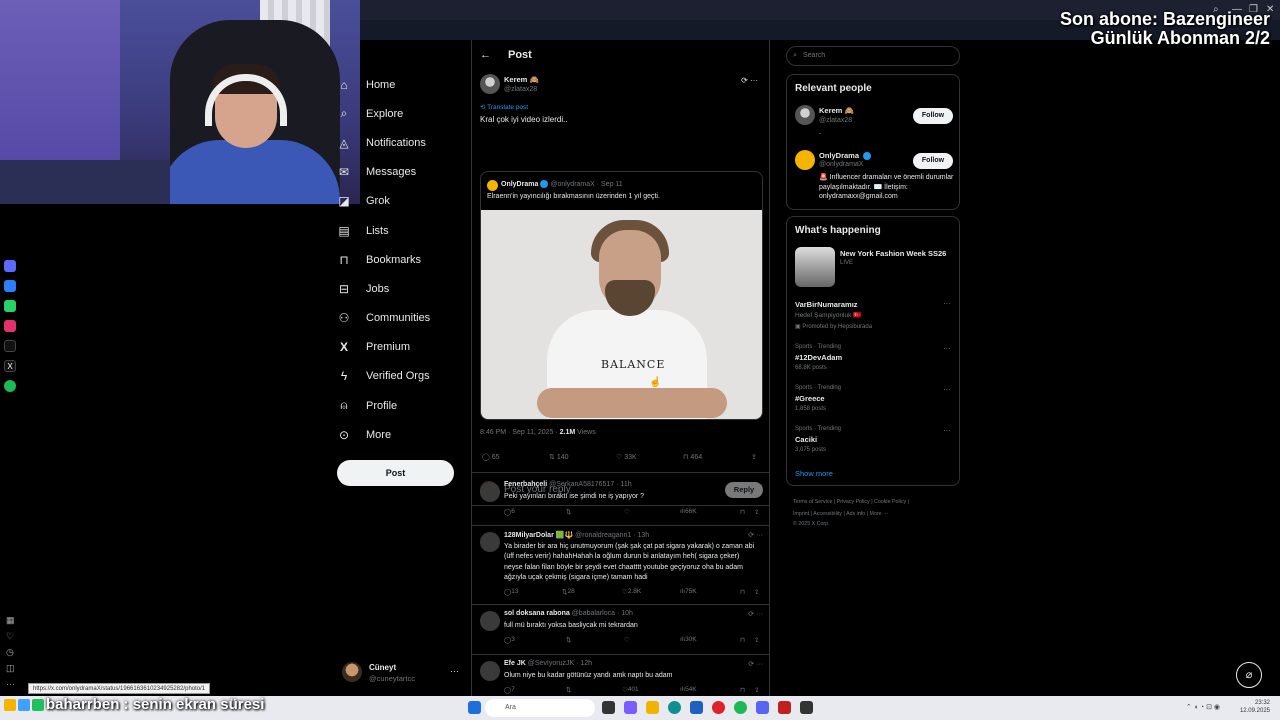 The width and height of the screenshot is (1280, 720). What do you see at coordinates (826, 304) in the screenshot?
I see `trend-title: VarBirNumaramız` at bounding box center [826, 304].